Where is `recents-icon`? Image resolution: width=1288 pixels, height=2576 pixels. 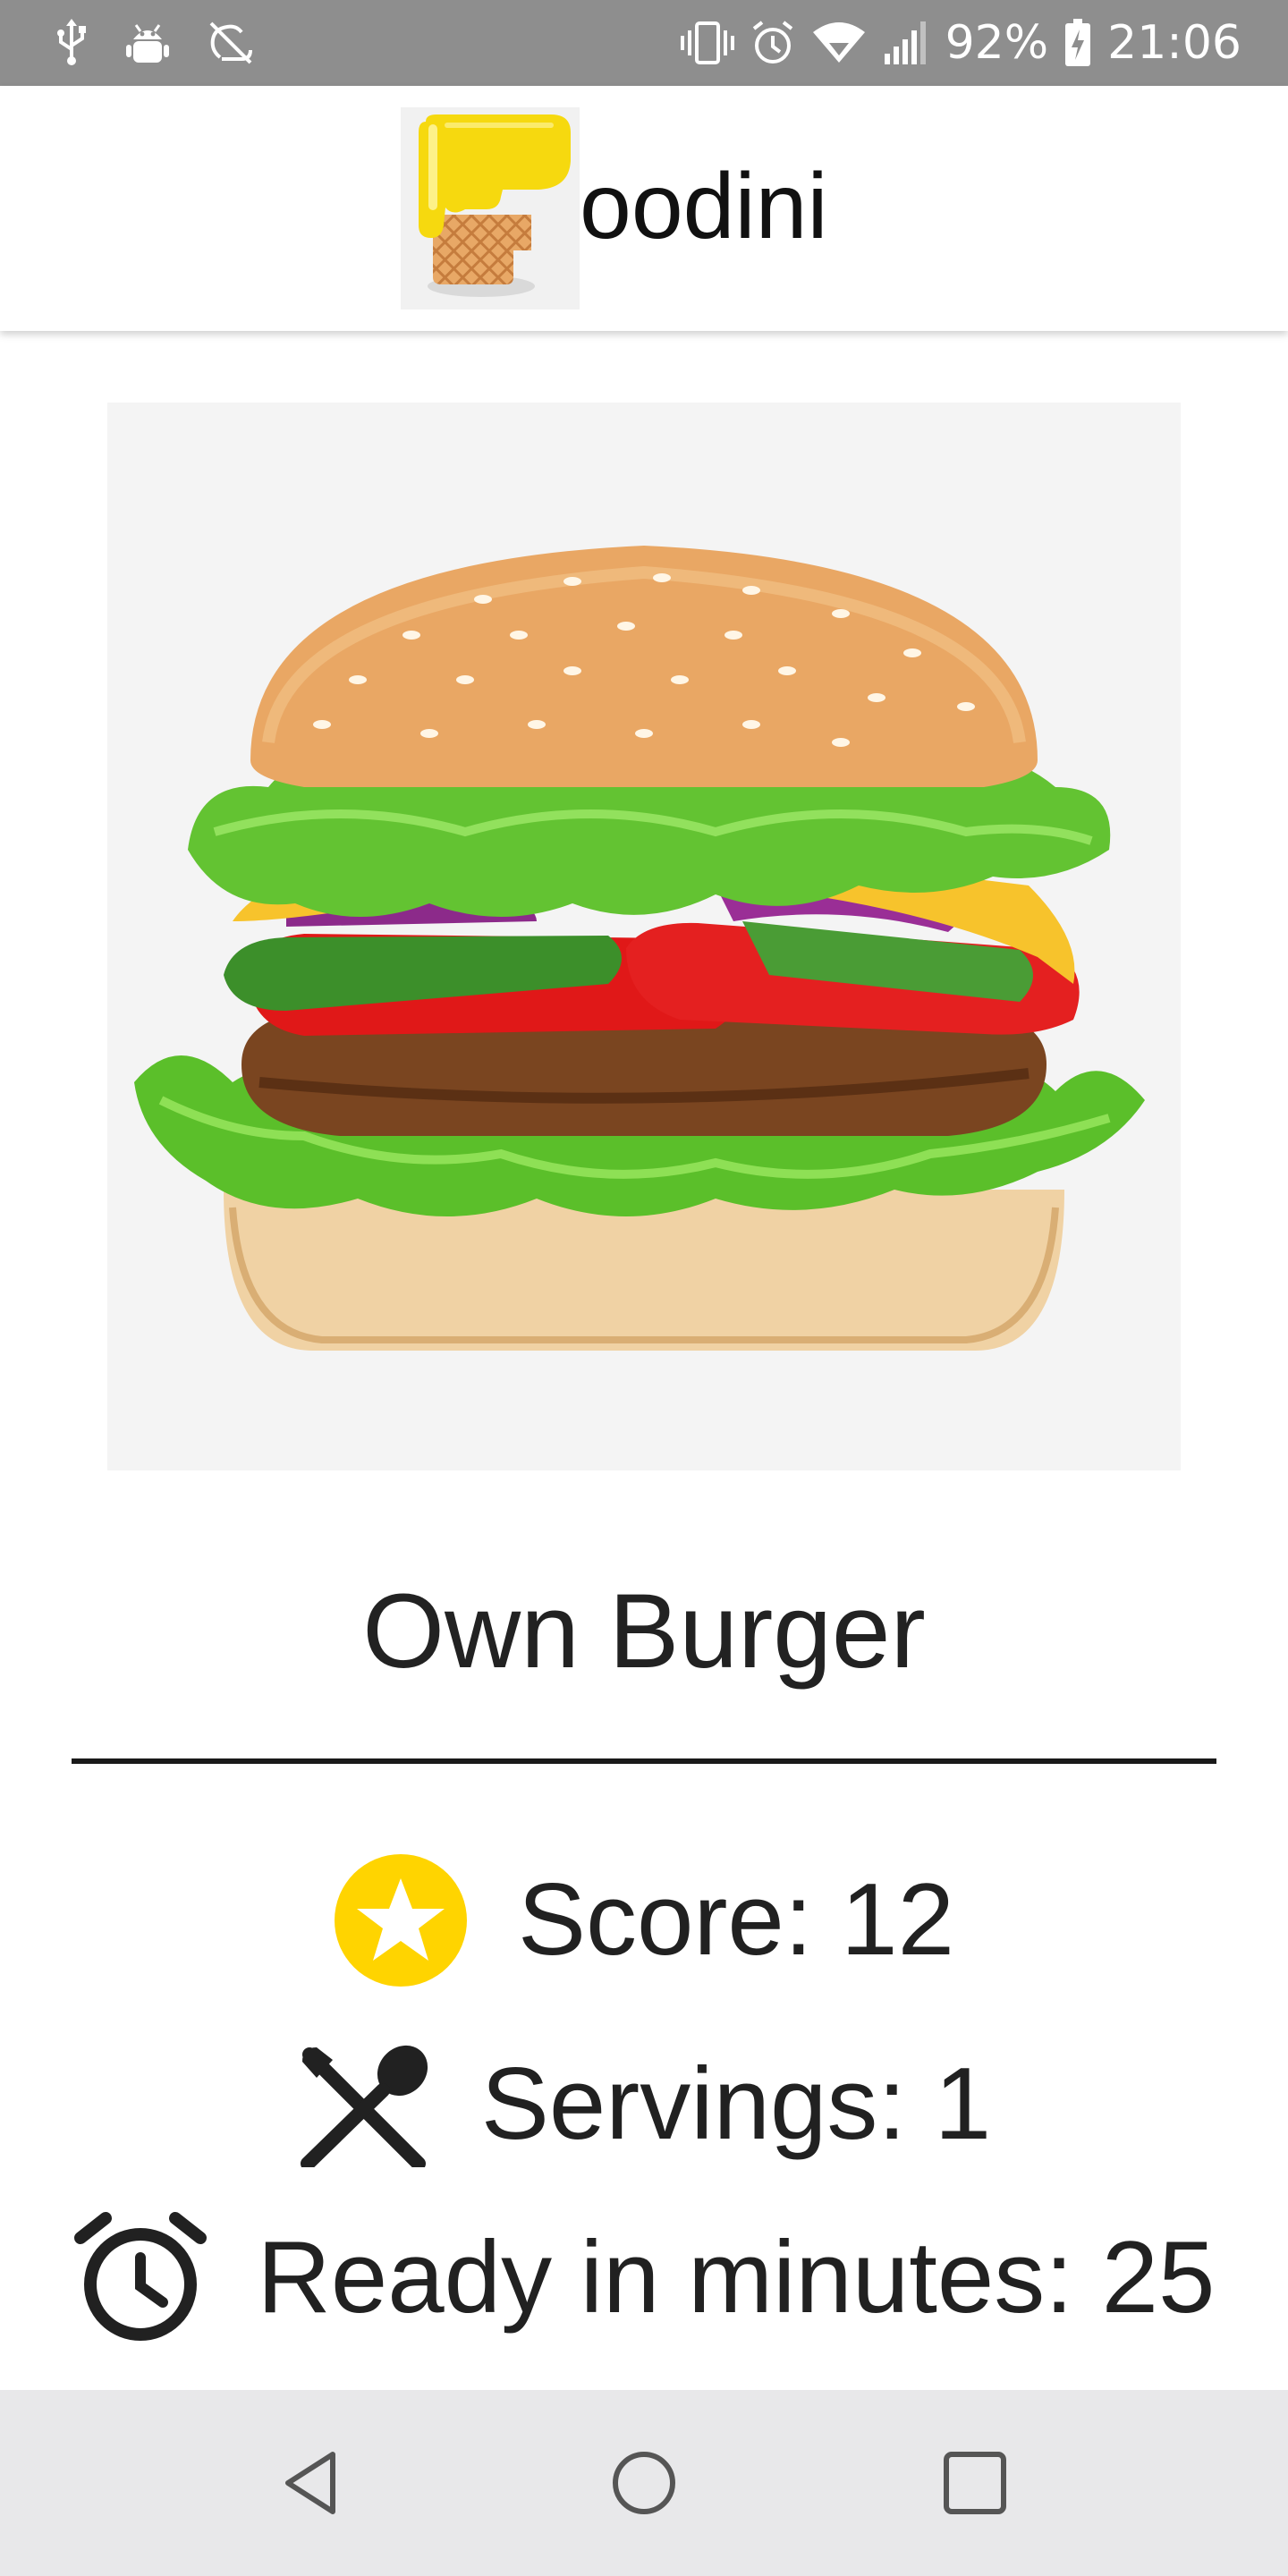
recents-icon is located at coordinates (975, 2483).